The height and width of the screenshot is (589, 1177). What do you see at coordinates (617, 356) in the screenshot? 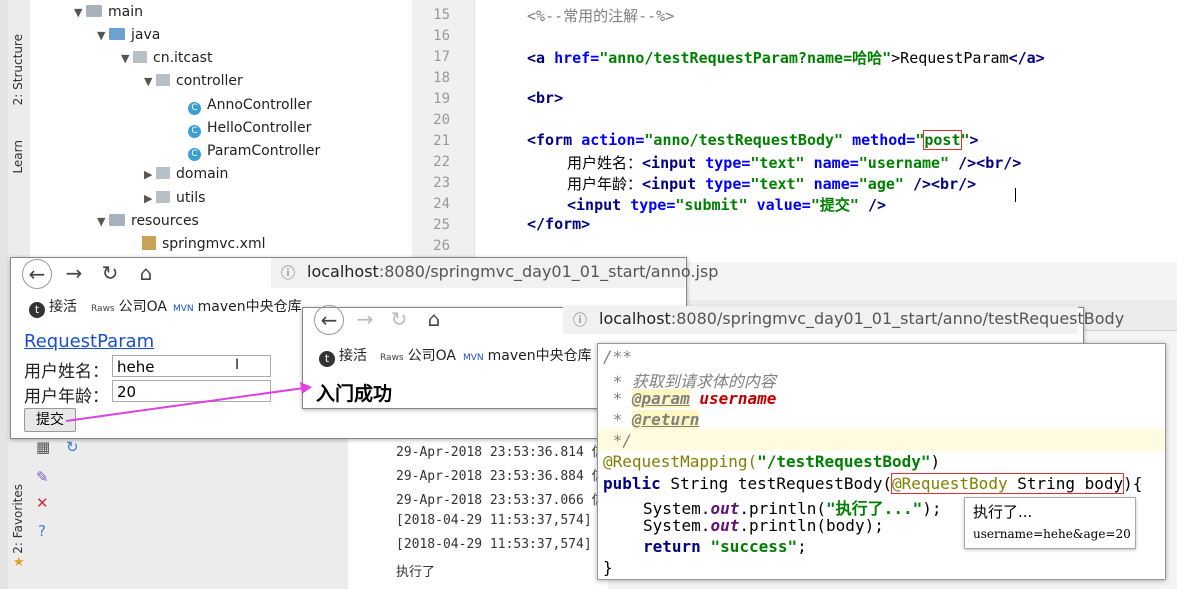
I see `javadoc-line: /**` at bounding box center [617, 356].